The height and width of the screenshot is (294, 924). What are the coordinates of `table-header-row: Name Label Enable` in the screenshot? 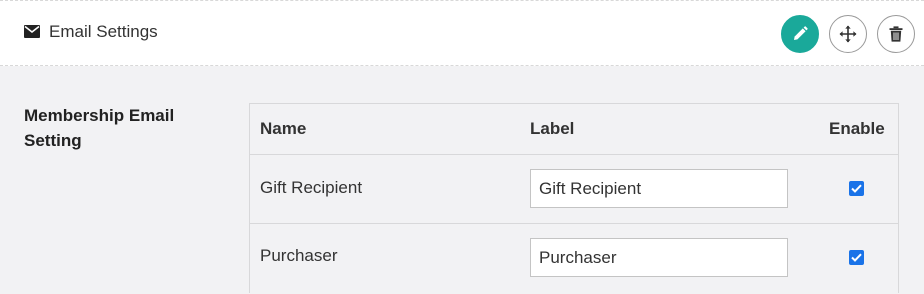 It's located at (574, 129).